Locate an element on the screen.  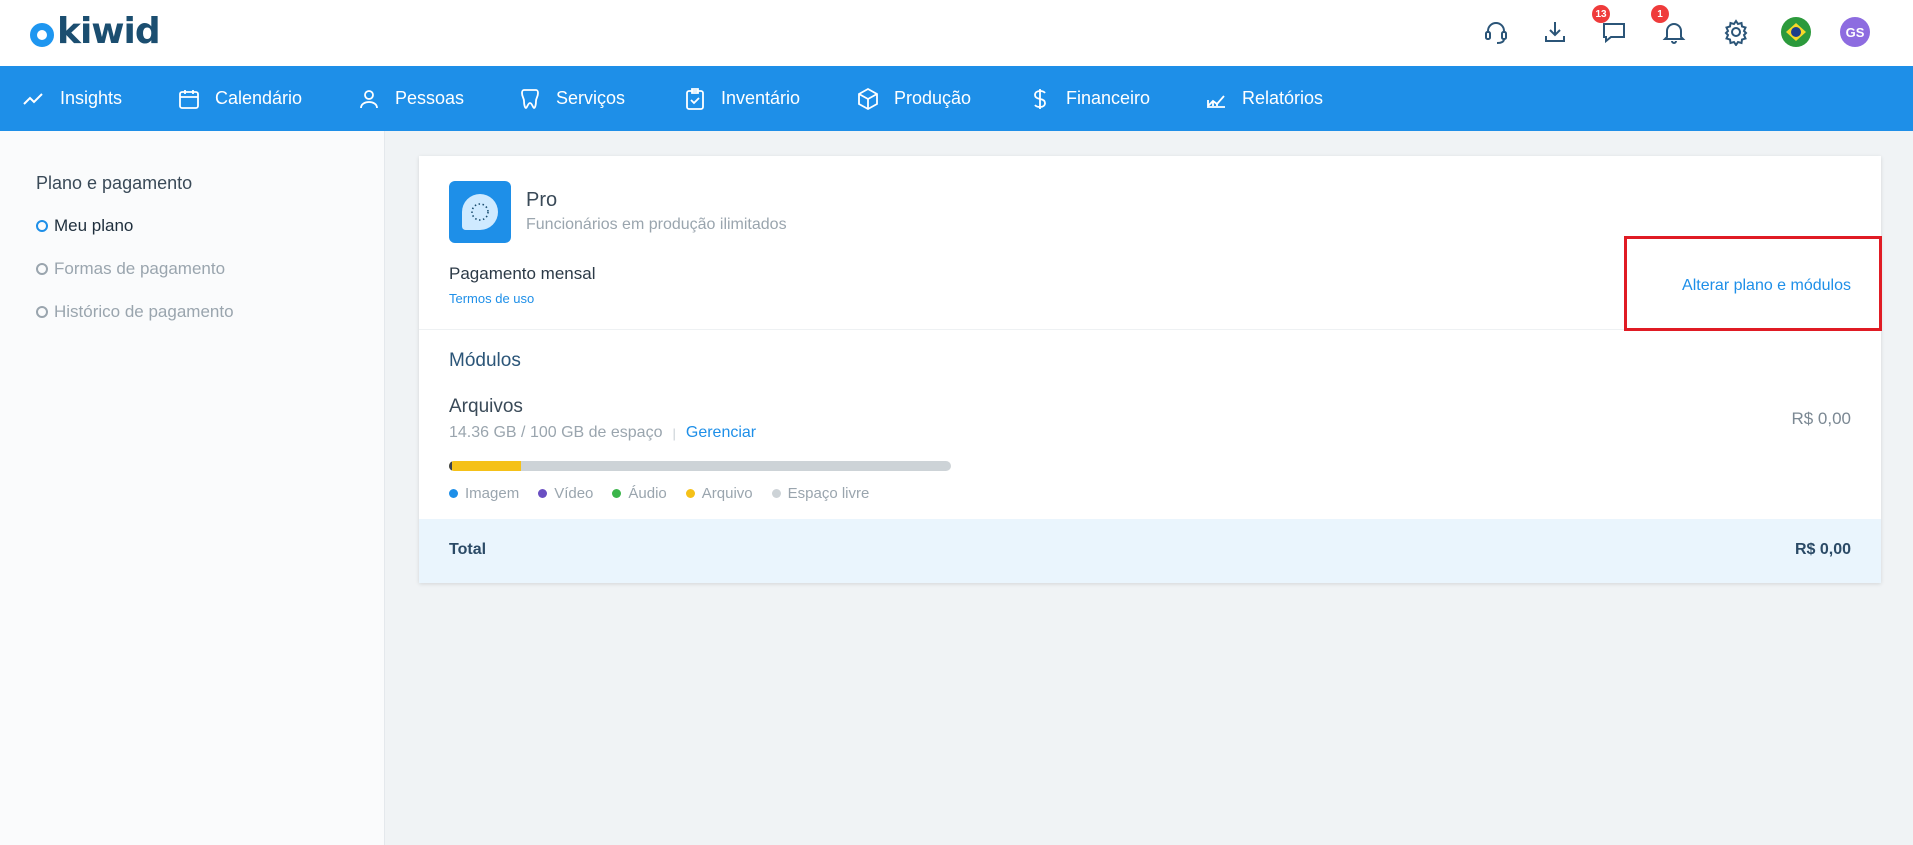
files-usage: 14.36 GB / 100 GB de espaço | Gerenciar is located at coordinates (602, 433).